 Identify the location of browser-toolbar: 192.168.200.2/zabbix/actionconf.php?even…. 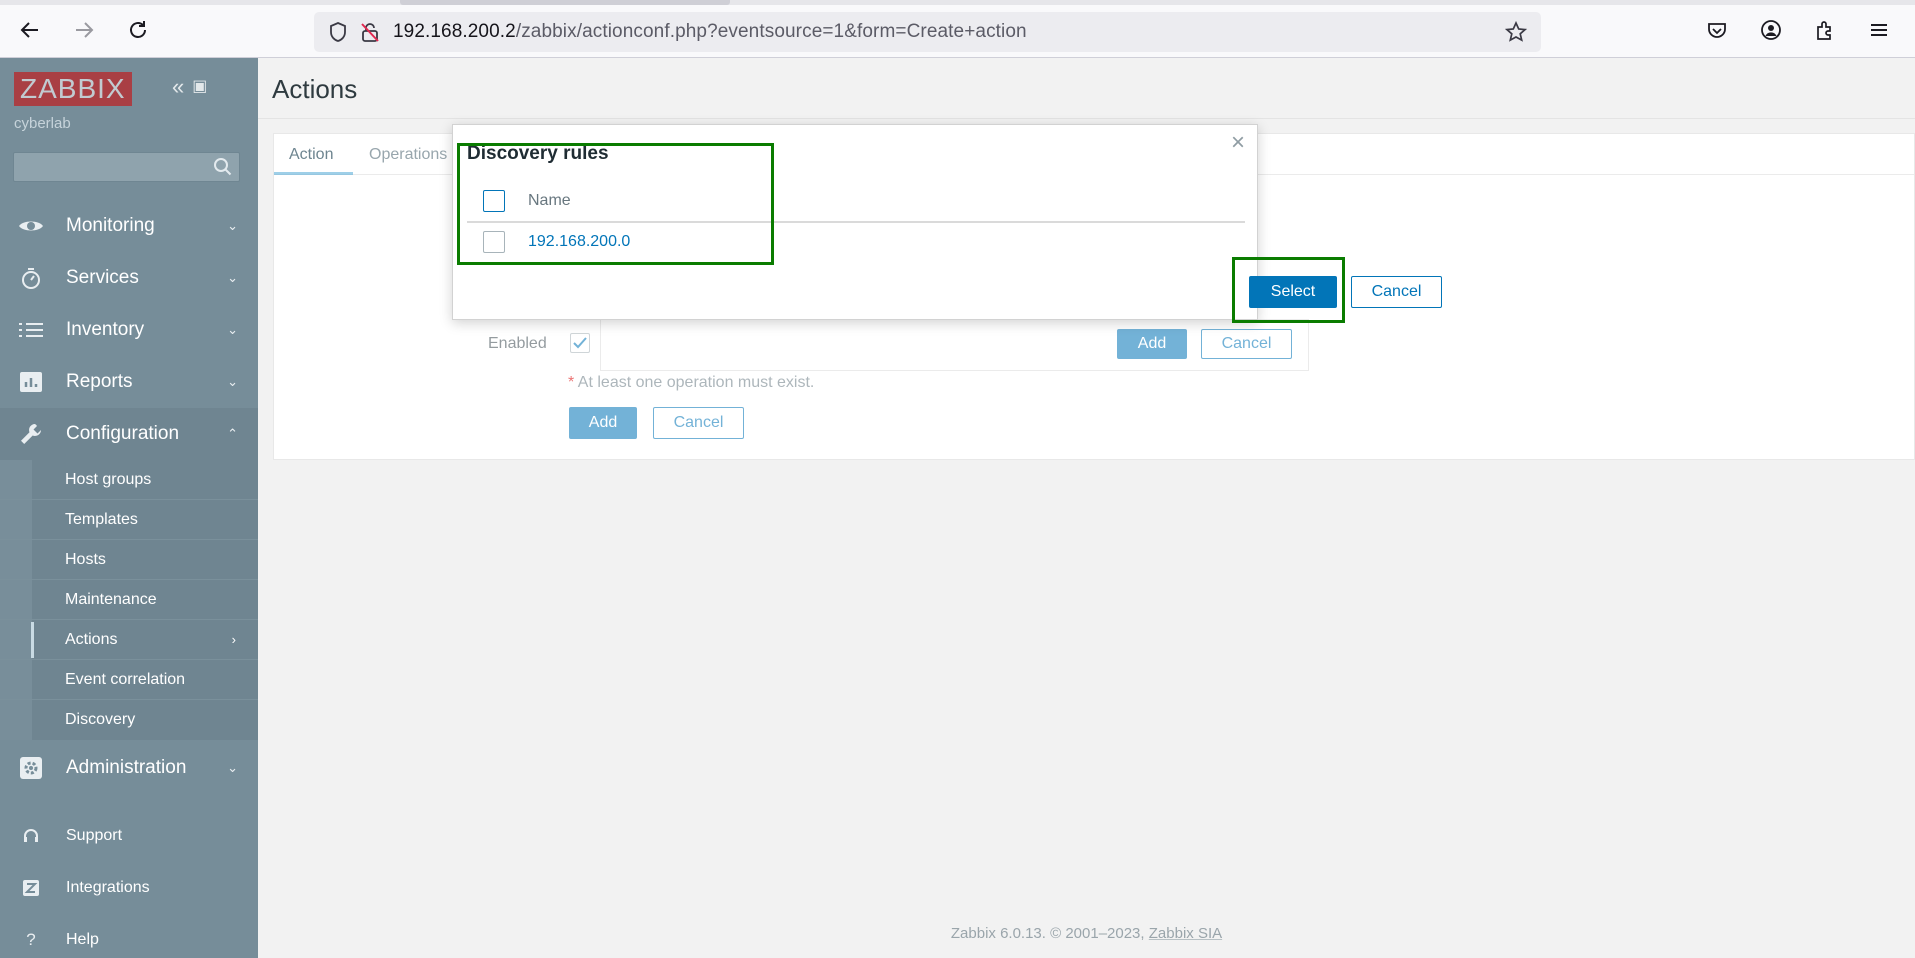
(957, 29).